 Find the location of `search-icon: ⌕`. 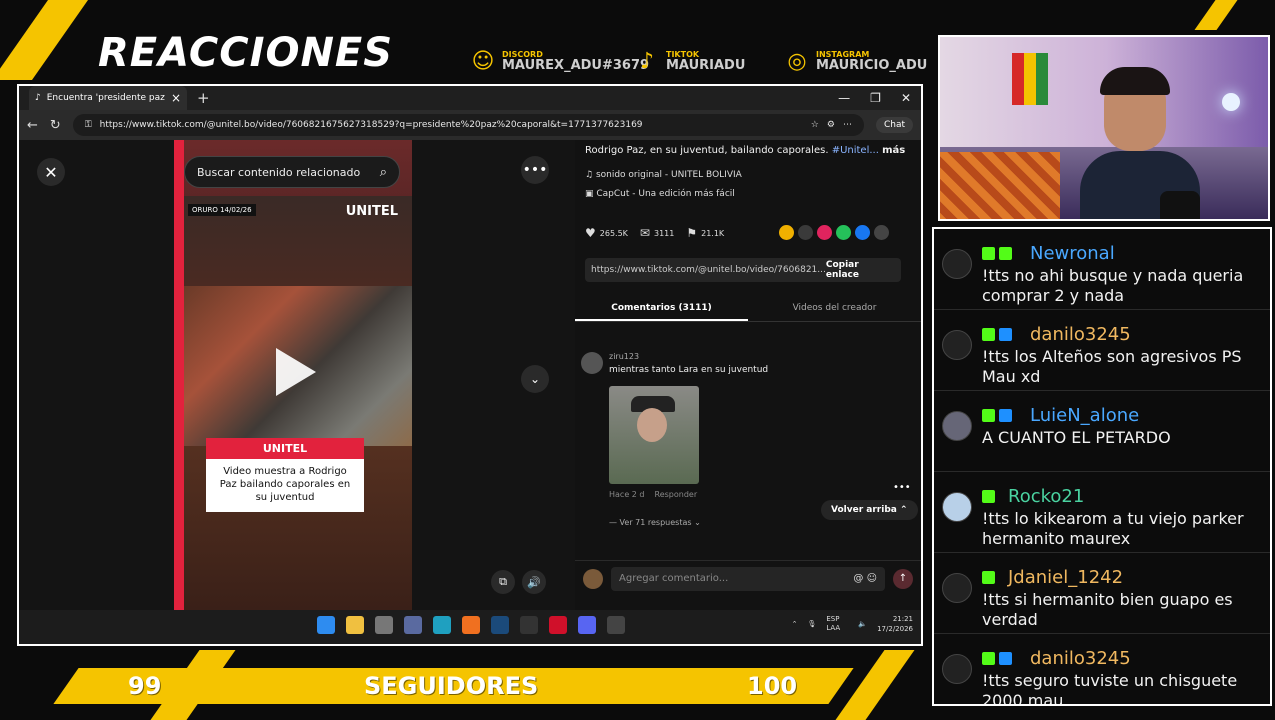

search-icon: ⌕ is located at coordinates (383, 172).